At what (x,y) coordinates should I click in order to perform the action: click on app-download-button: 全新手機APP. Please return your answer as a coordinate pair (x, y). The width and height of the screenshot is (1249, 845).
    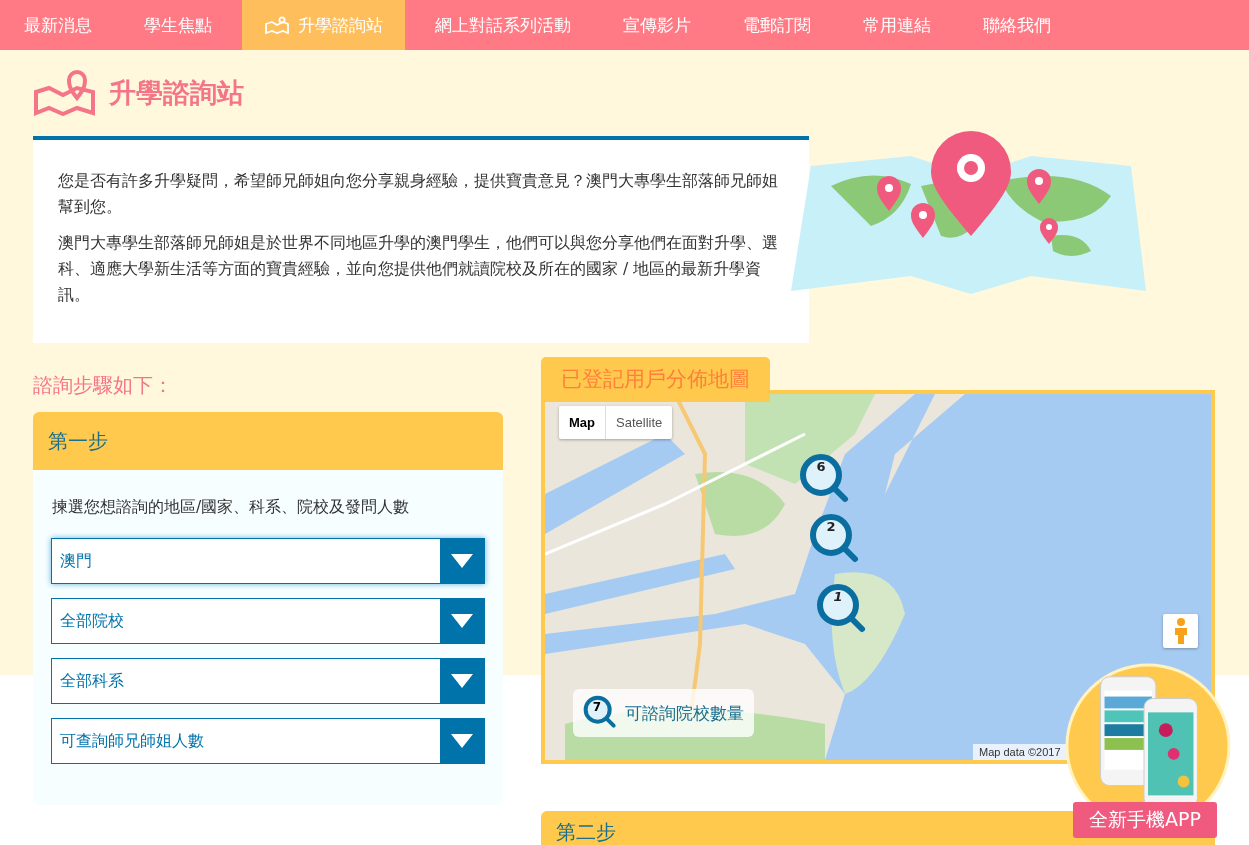
    Looking at the image, I should click on (1145, 820).